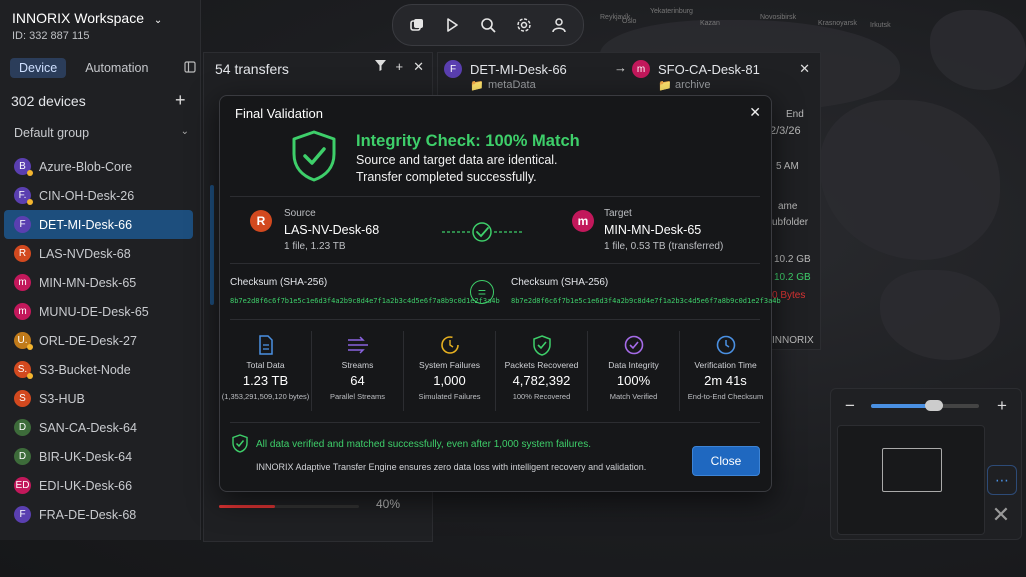  I want to click on tab-automation: Automation, so click(116, 68).